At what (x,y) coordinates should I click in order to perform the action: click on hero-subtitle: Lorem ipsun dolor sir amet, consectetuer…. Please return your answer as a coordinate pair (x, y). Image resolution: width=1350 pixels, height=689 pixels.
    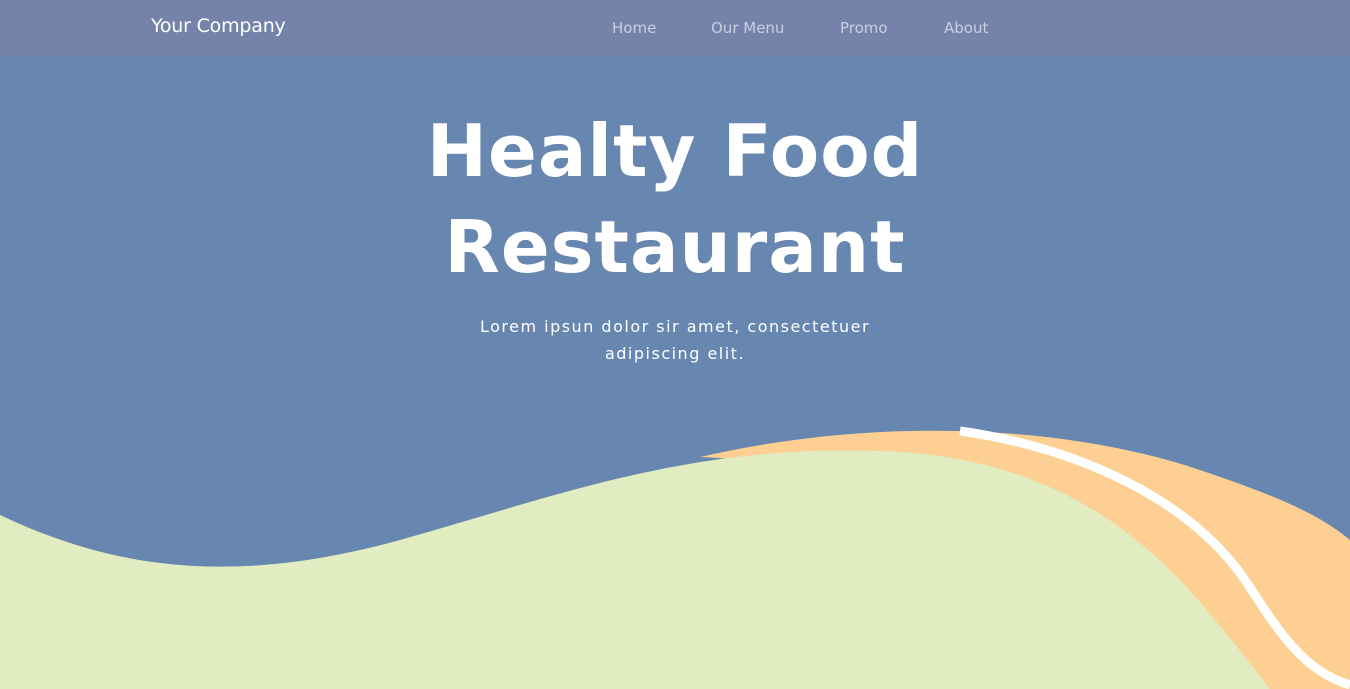
    Looking at the image, I should click on (675, 340).